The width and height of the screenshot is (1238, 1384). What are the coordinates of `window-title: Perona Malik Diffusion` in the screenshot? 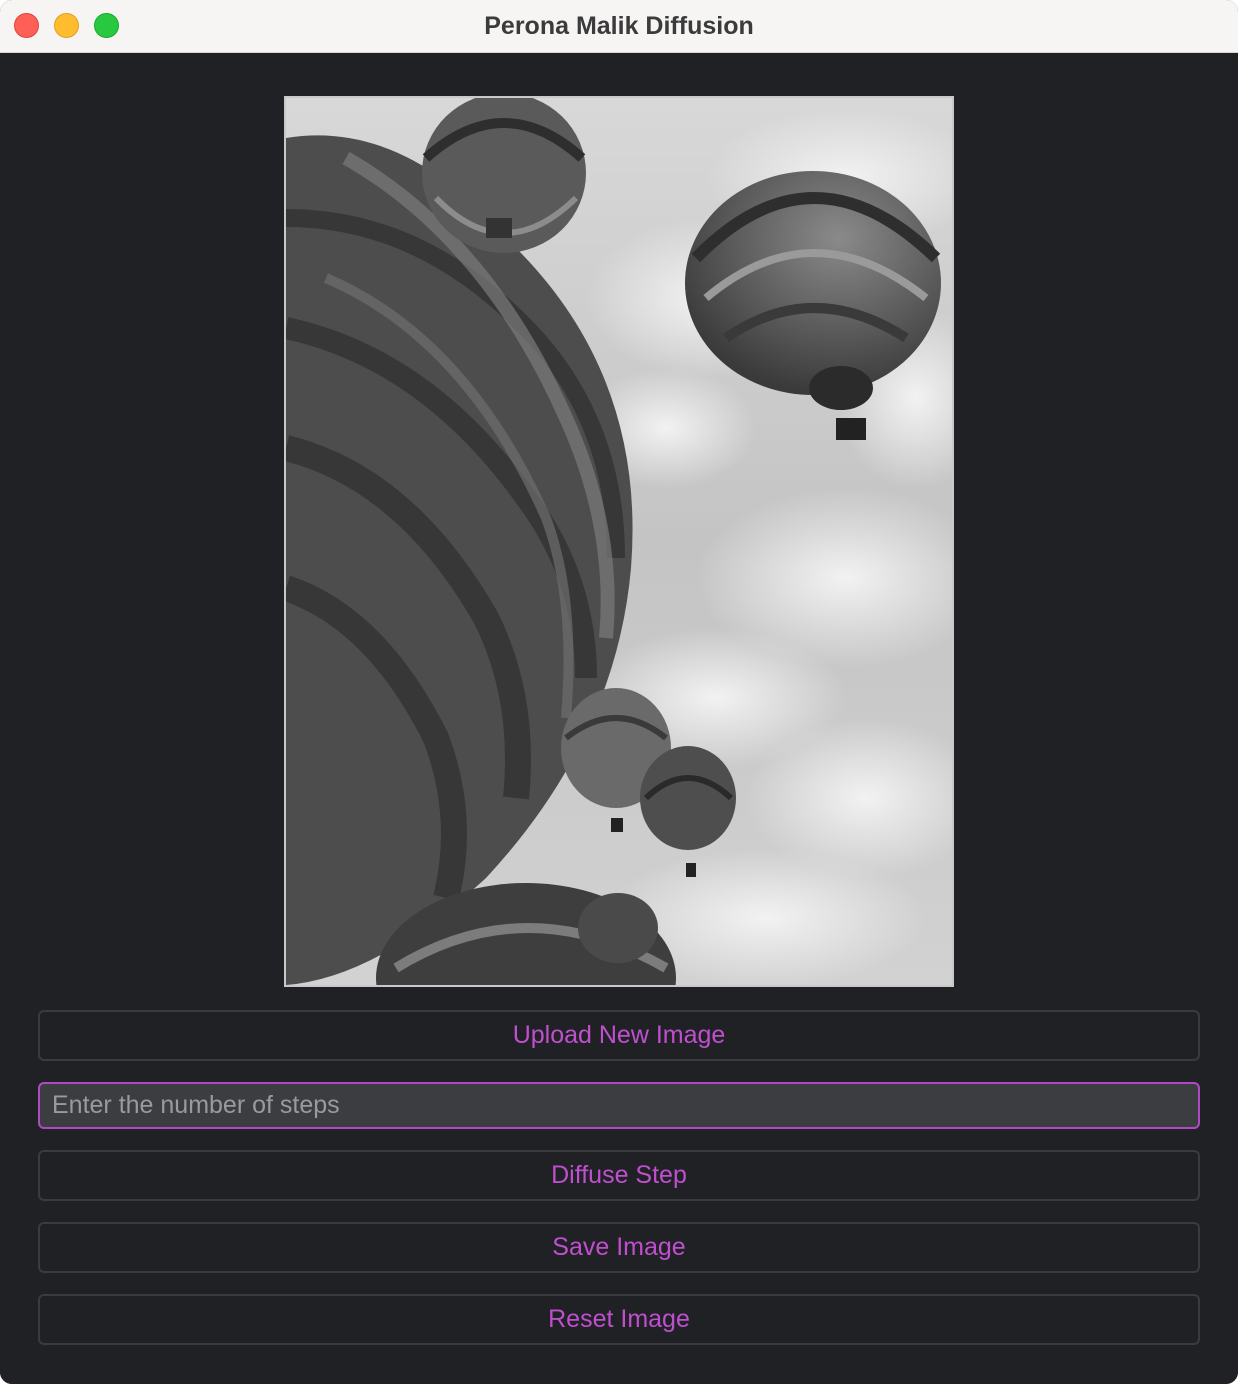 It's located at (619, 26).